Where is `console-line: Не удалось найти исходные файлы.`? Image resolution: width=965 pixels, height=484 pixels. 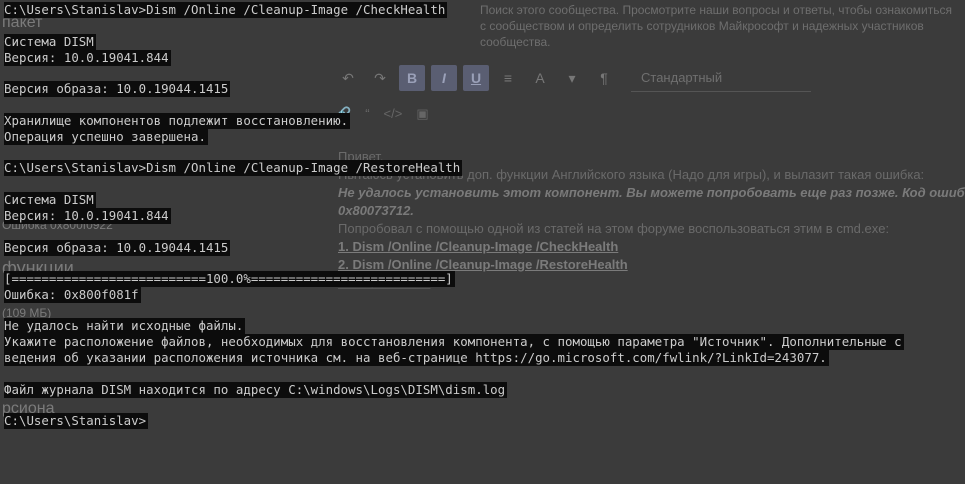
console-line: Не удалось найти исходные файлы. is located at coordinates (125, 326).